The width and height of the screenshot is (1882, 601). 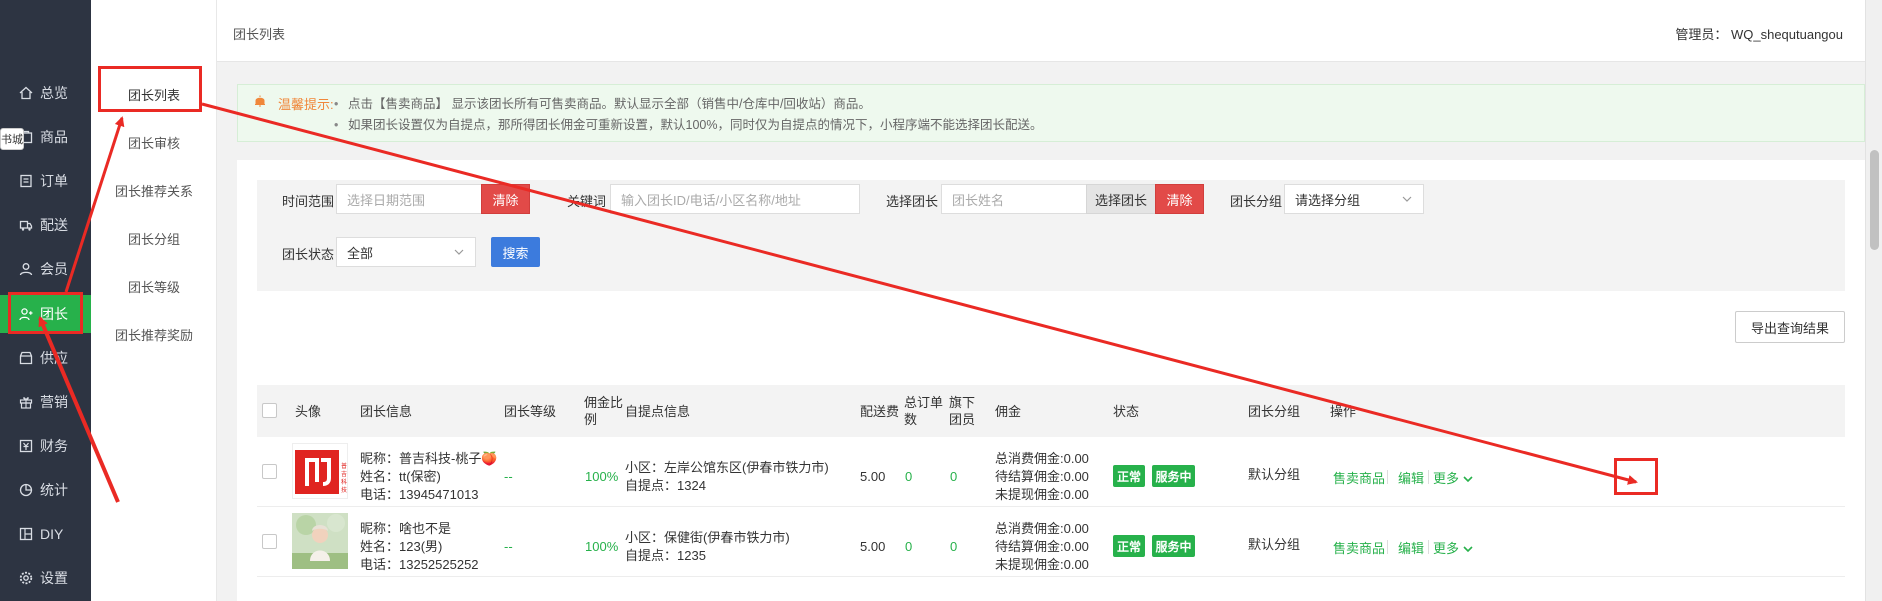 I want to click on nav-item-diy: DIY, so click(x=45, y=534).